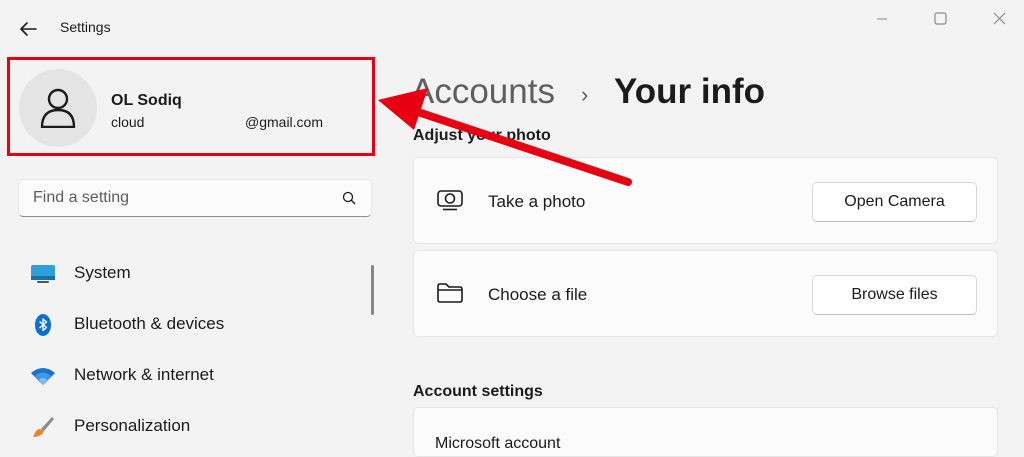 The width and height of the screenshot is (1024, 457). What do you see at coordinates (705, 200) in the screenshot?
I see `take-photo-card: Take a photo Open Camera` at bounding box center [705, 200].